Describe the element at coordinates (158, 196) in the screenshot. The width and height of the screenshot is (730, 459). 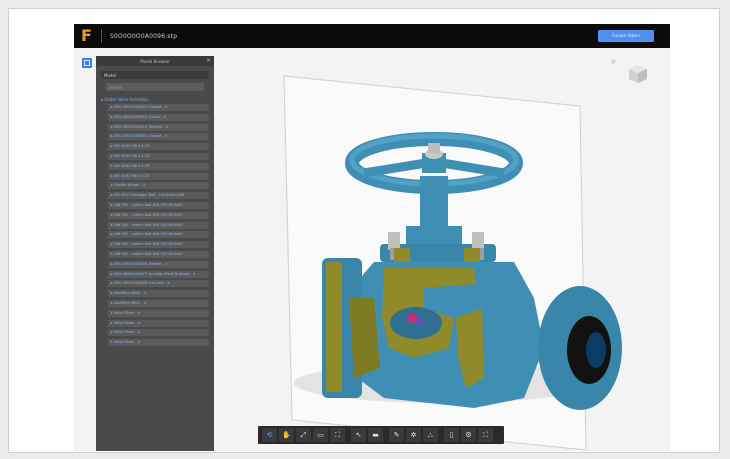
I see `tree-item: ▸ ISO 4017 Hexagon Bolt - full thread M8` at that location.